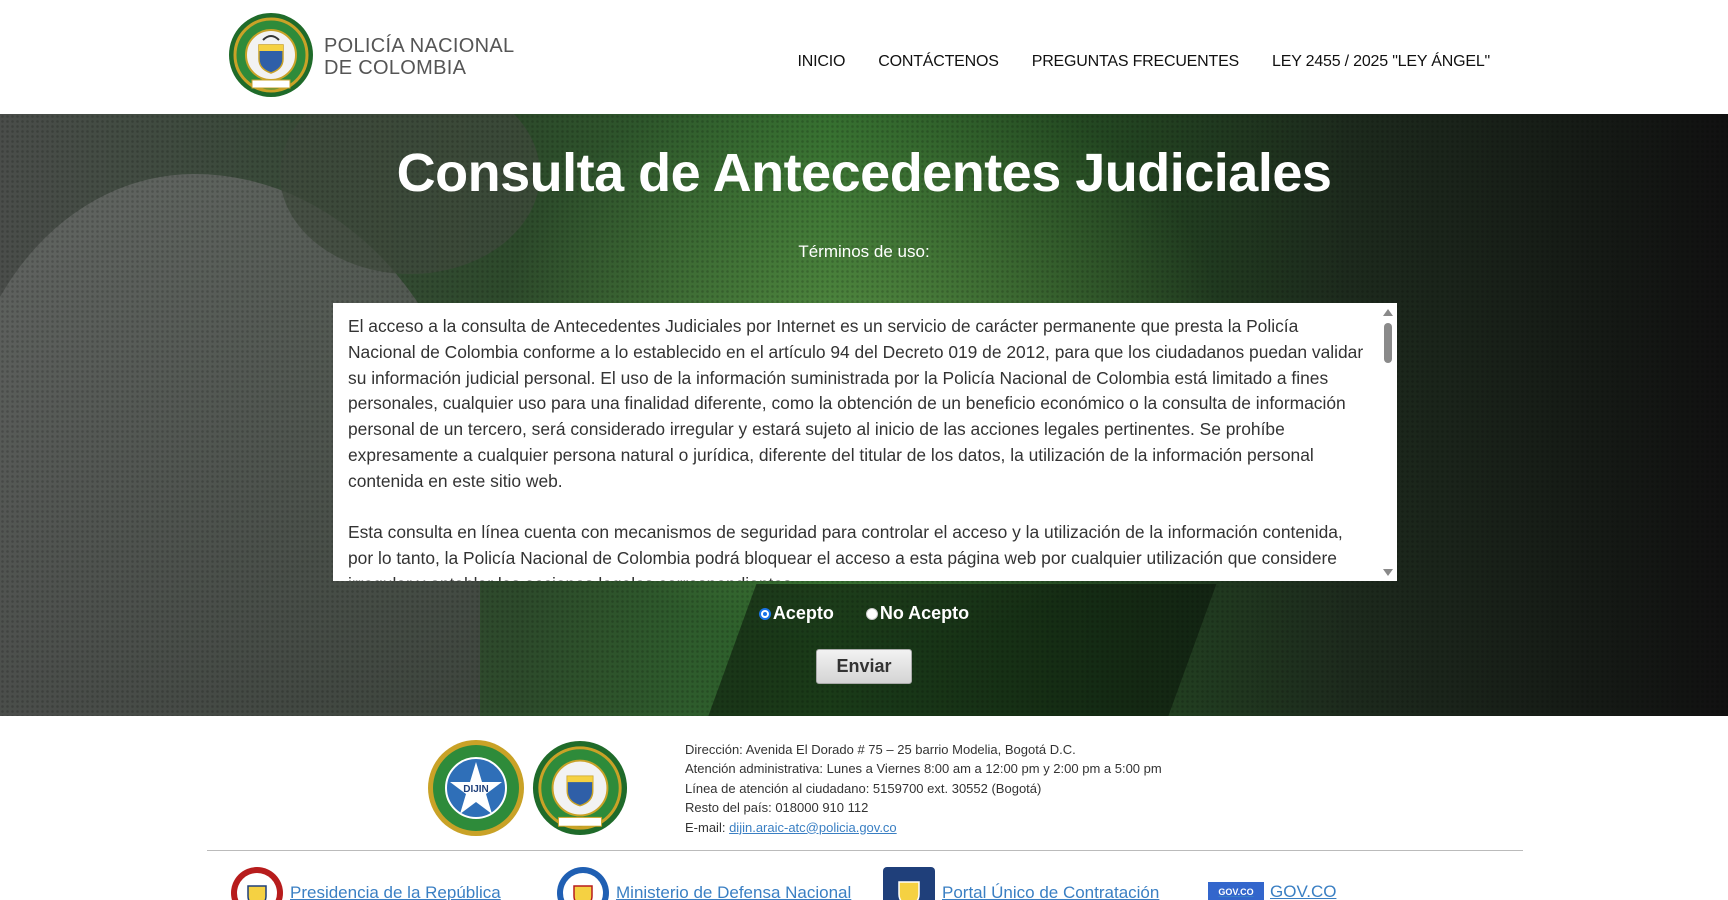  I want to click on link-govco-label: GOV.CO, so click(1303, 891).